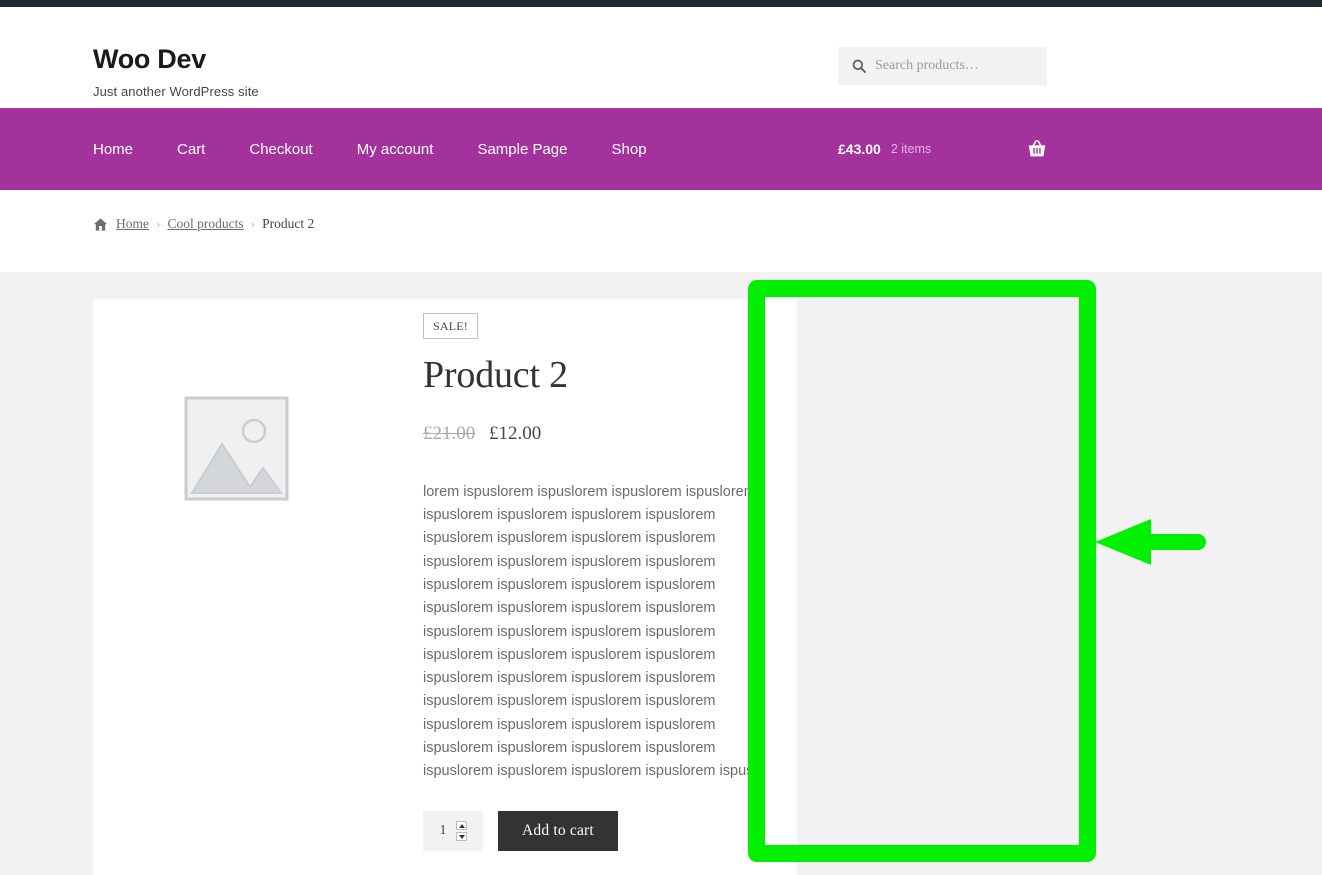 This screenshot has height=875, width=1322. I want to click on site-branding: Woo Dev Just another WordPress site, so click(176, 71).